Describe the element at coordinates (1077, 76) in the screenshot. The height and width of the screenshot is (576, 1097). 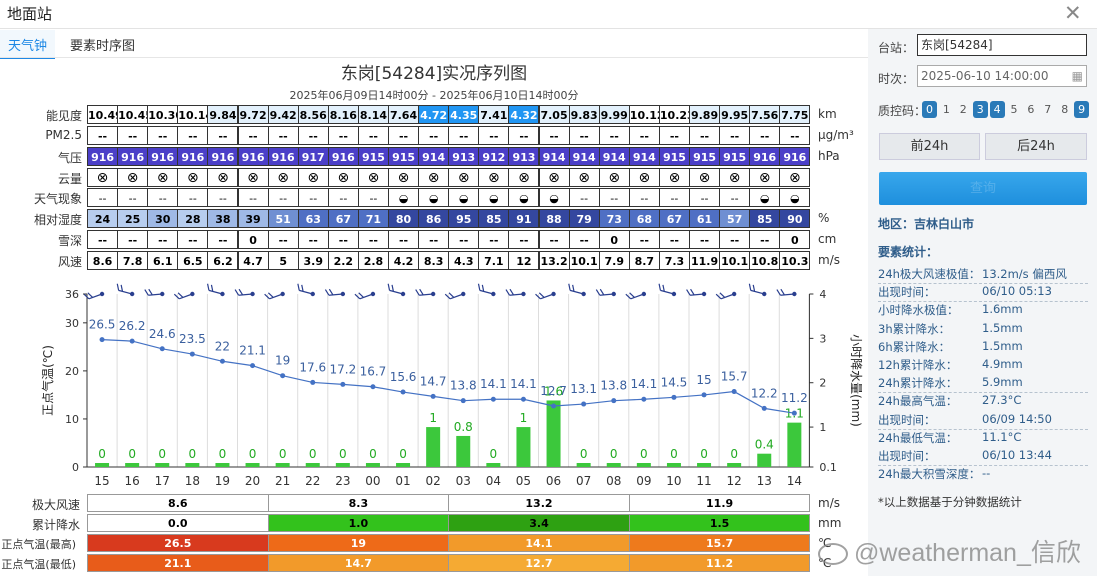
I see `calendar-icon: ▦` at that location.